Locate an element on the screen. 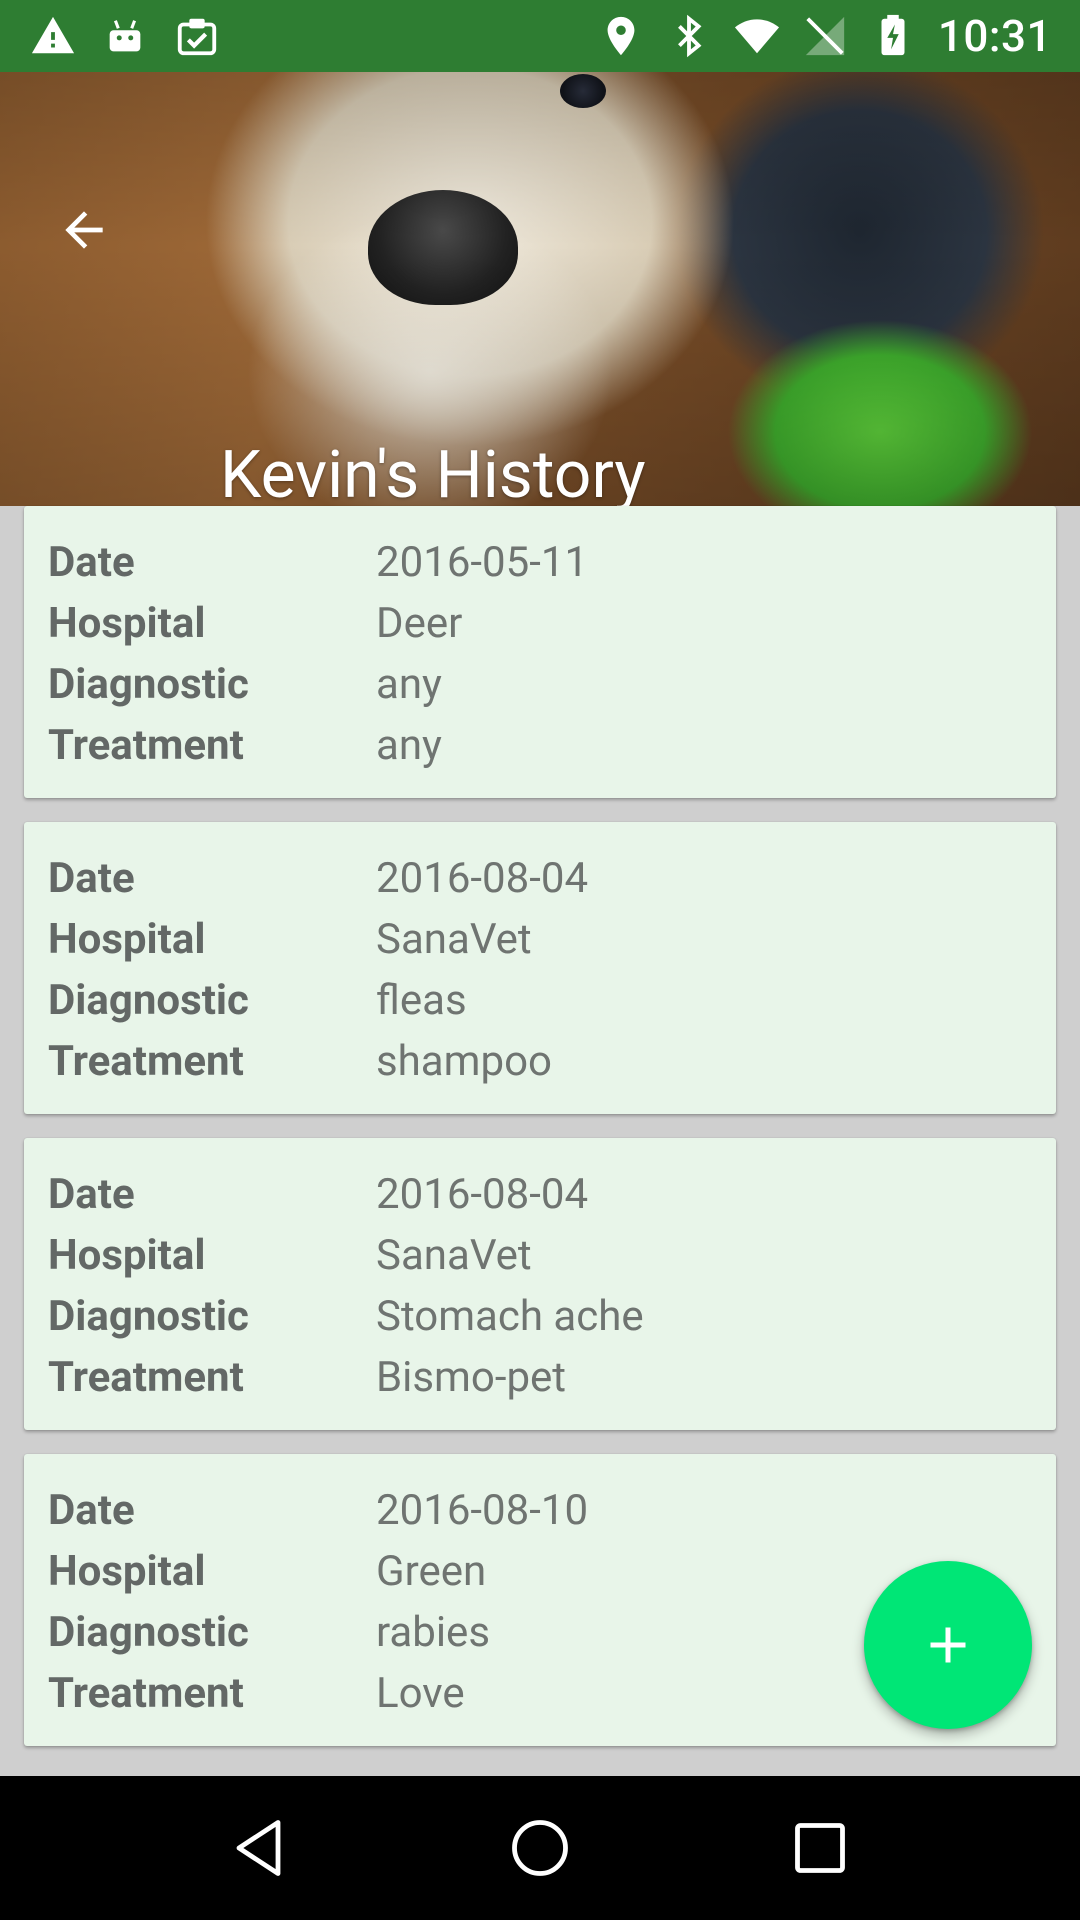  status-left-icons is located at coordinates (125, 36).